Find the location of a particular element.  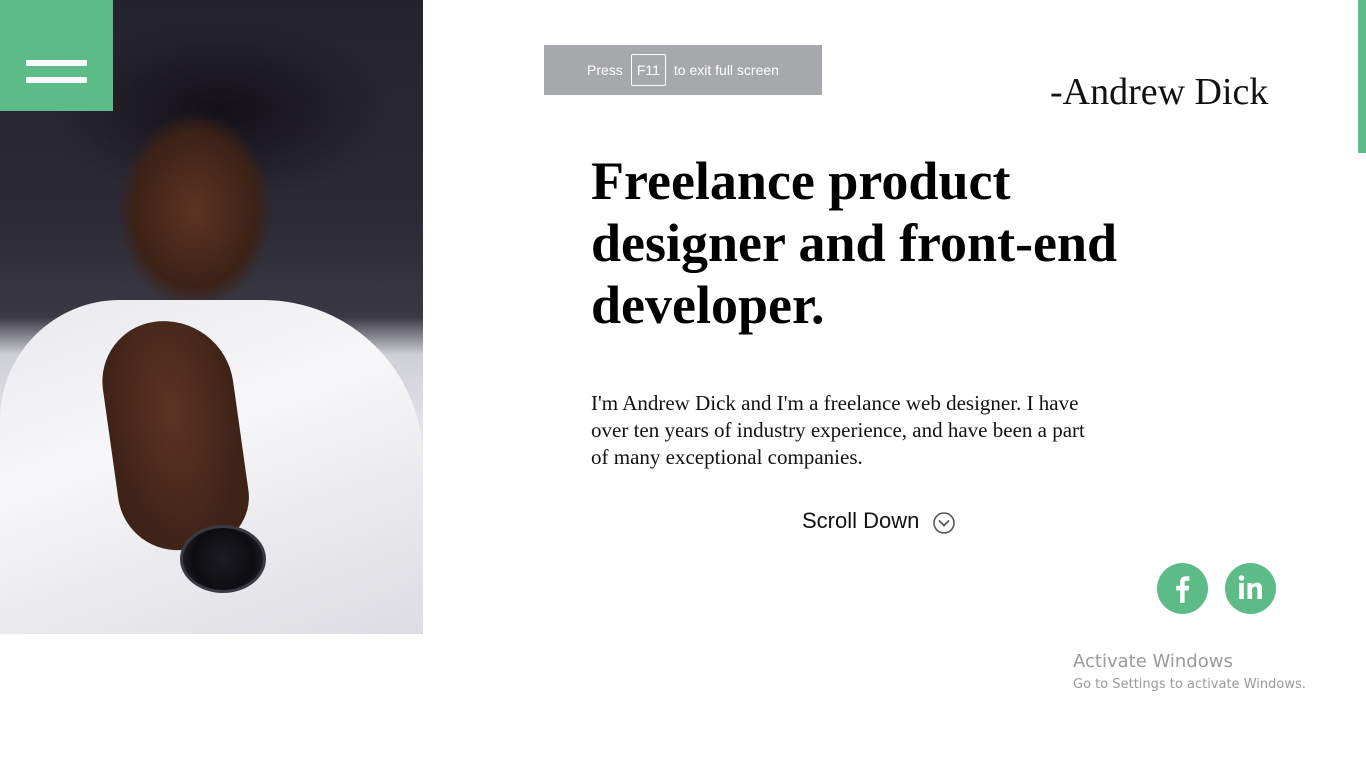

fullscreen-notice: Press F11 to exit full screen is located at coordinates (683, 70).